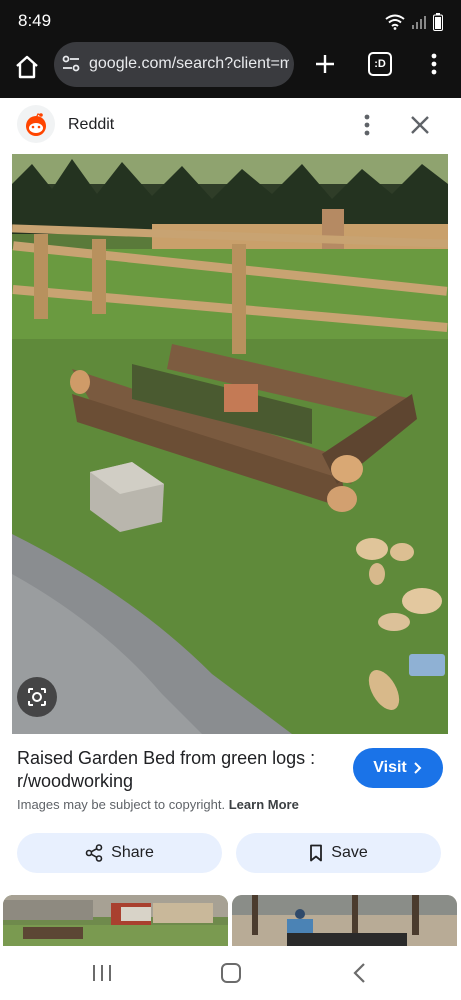 The width and height of the screenshot is (461, 1000). I want to click on source-header: Reddit, so click(230, 126).